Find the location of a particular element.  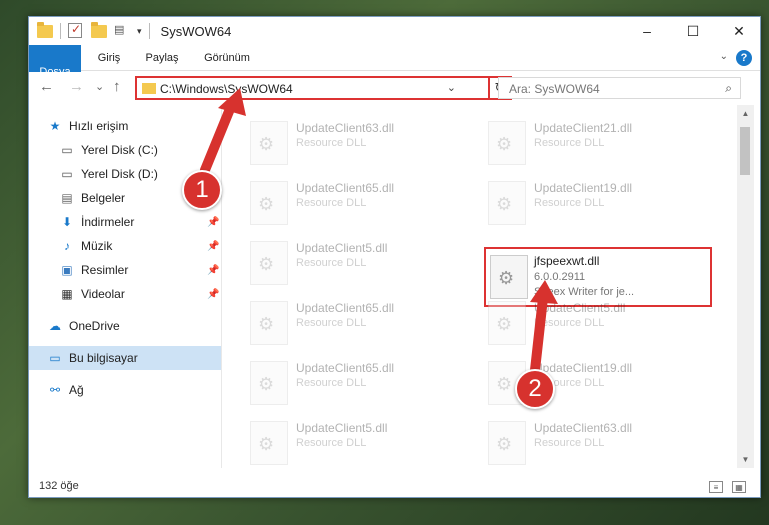

step-badge-1: 1 is located at coordinates (202, 190).